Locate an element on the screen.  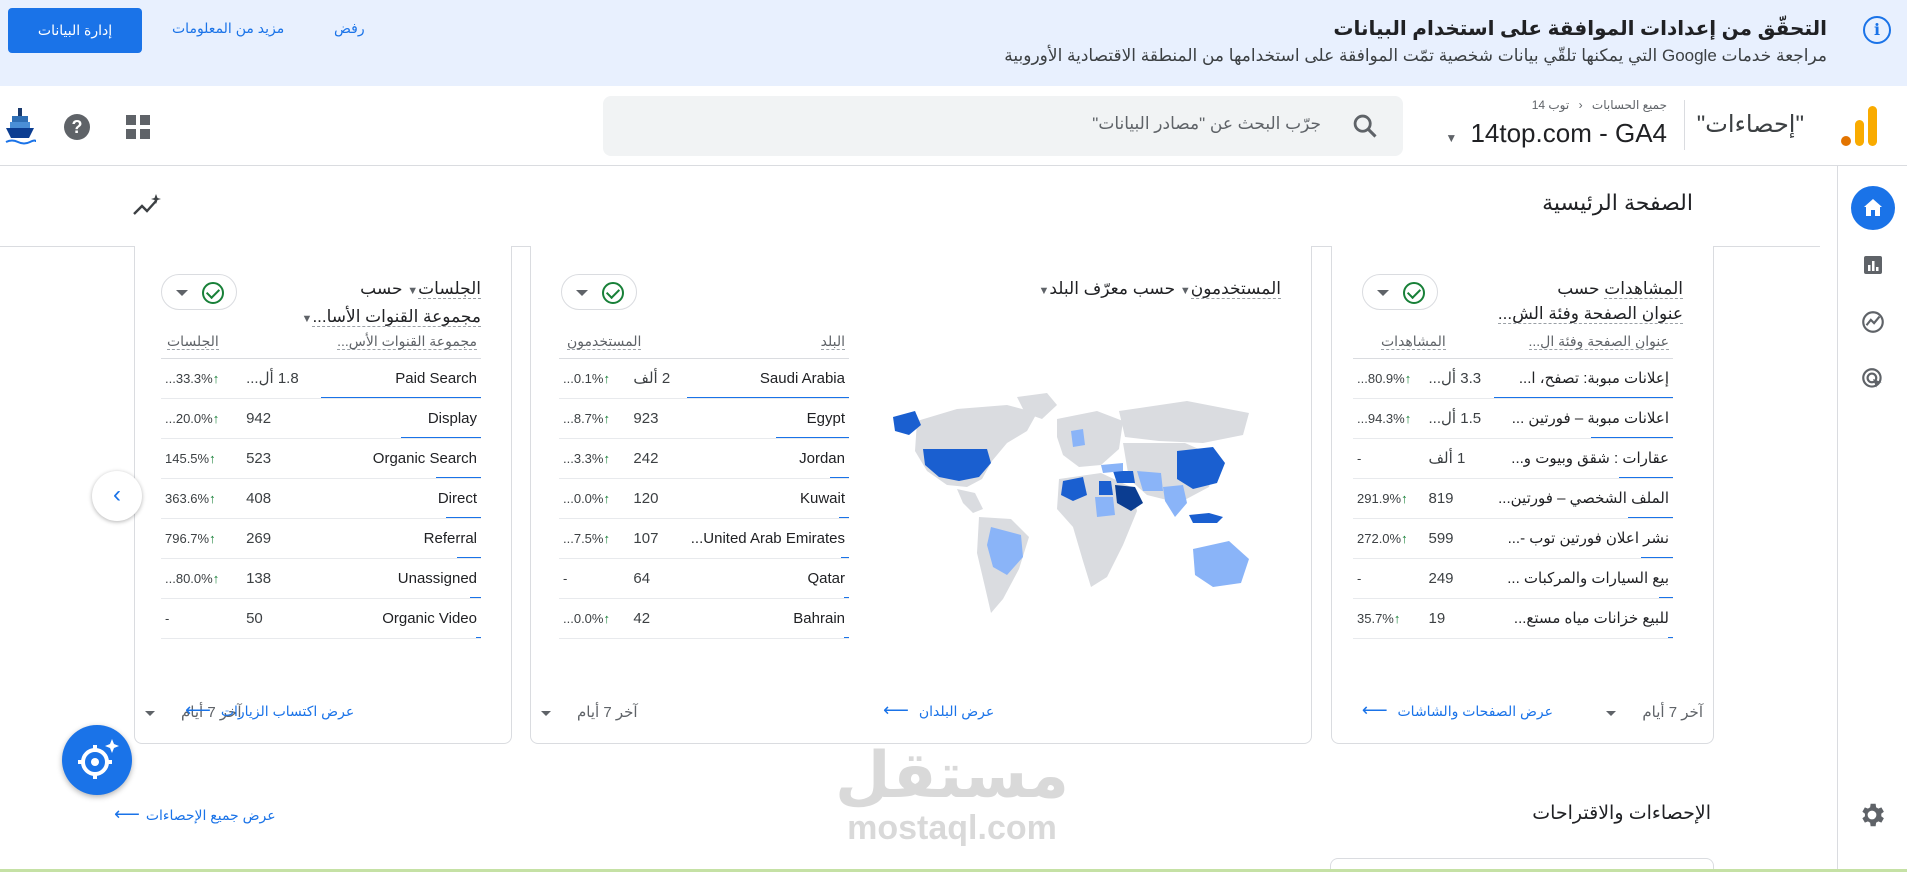
column-header-value: المستخدمون is located at coordinates (604, 342).